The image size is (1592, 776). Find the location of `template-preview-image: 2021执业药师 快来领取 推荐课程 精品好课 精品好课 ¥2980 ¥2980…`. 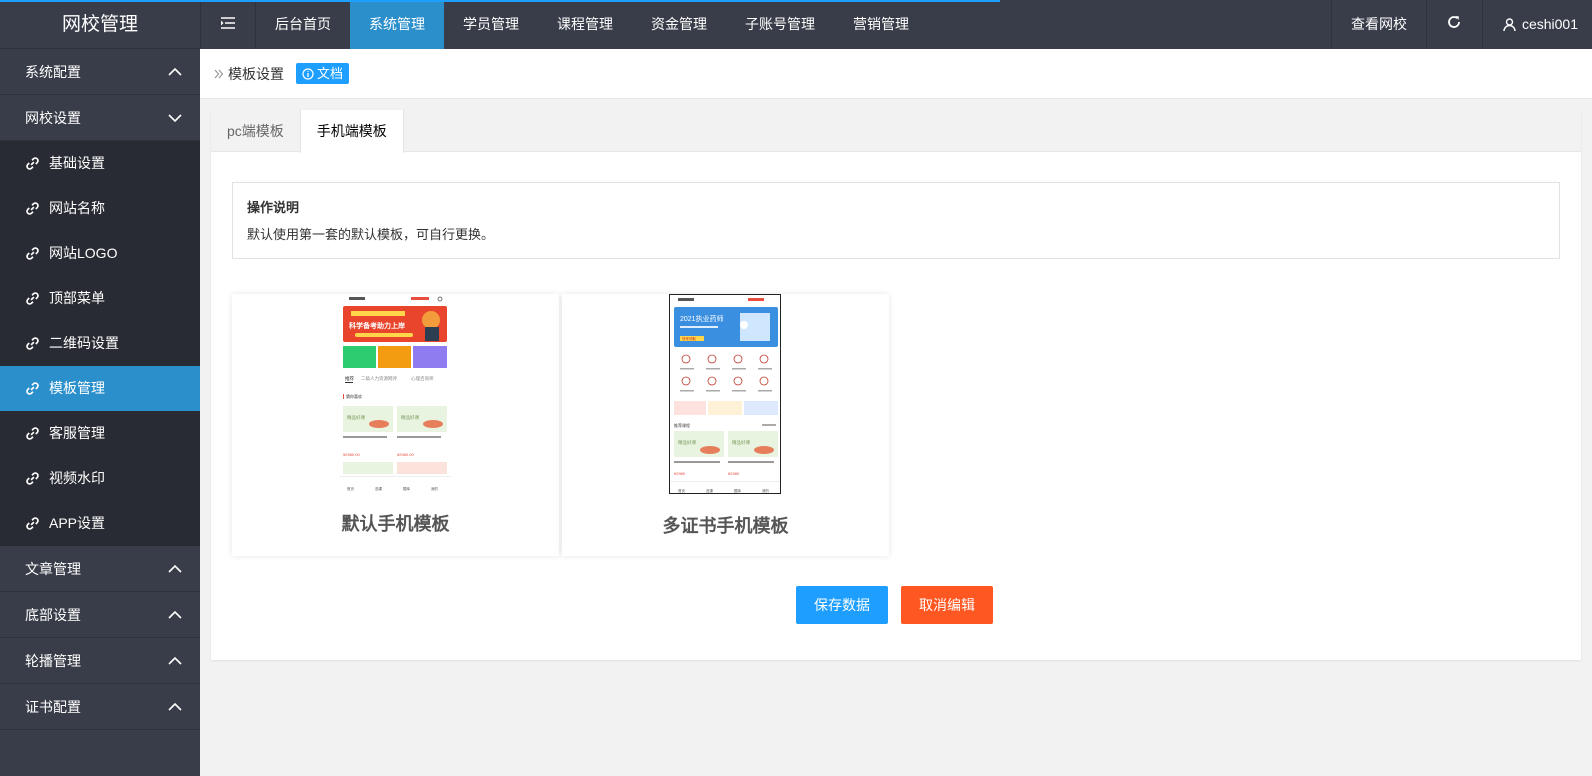

template-preview-image: 2021执业药师 快来领取 推荐课程 精品好课 精品好课 ¥2980 ¥2980… is located at coordinates (725, 394).